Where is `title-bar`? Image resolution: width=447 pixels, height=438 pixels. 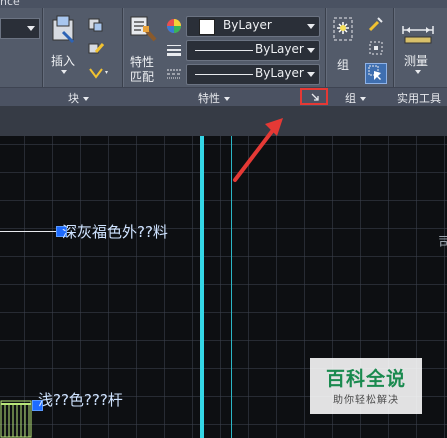 title-bar is located at coordinates (223, 4).